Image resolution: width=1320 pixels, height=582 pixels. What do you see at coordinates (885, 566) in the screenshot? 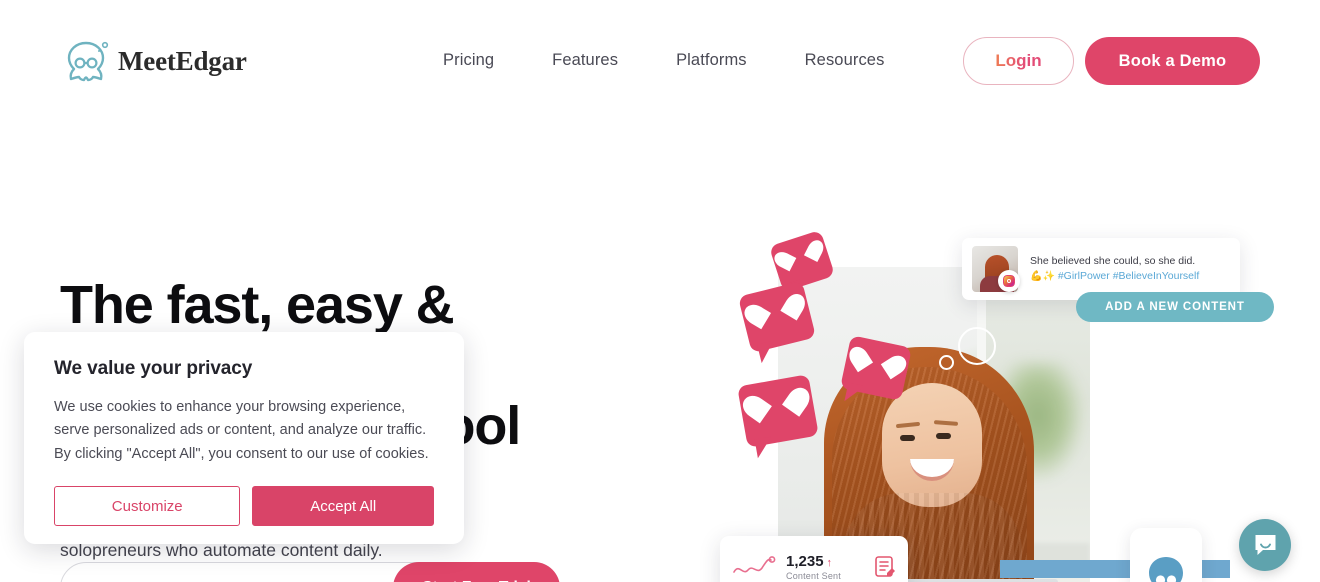
I see `document-edit-icon` at bounding box center [885, 566].